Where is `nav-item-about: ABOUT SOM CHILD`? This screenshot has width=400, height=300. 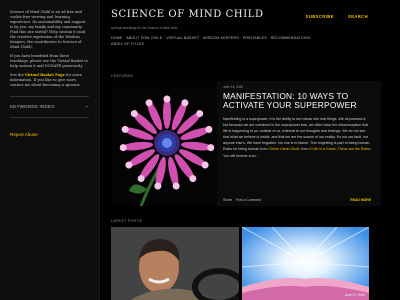
nav-item-about: ABOUT SOM CHILD is located at coordinates (144, 38).